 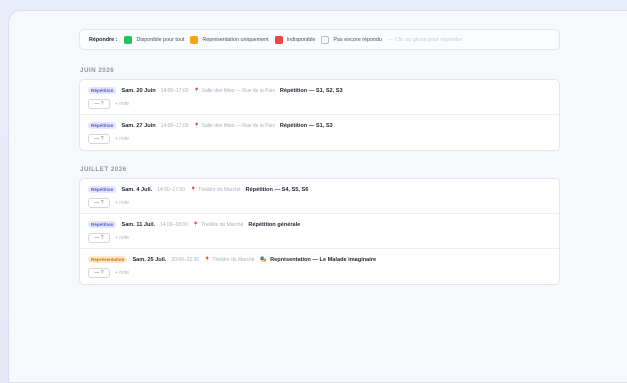 I want to click on empty-swatch-icon, so click(x=325, y=39).